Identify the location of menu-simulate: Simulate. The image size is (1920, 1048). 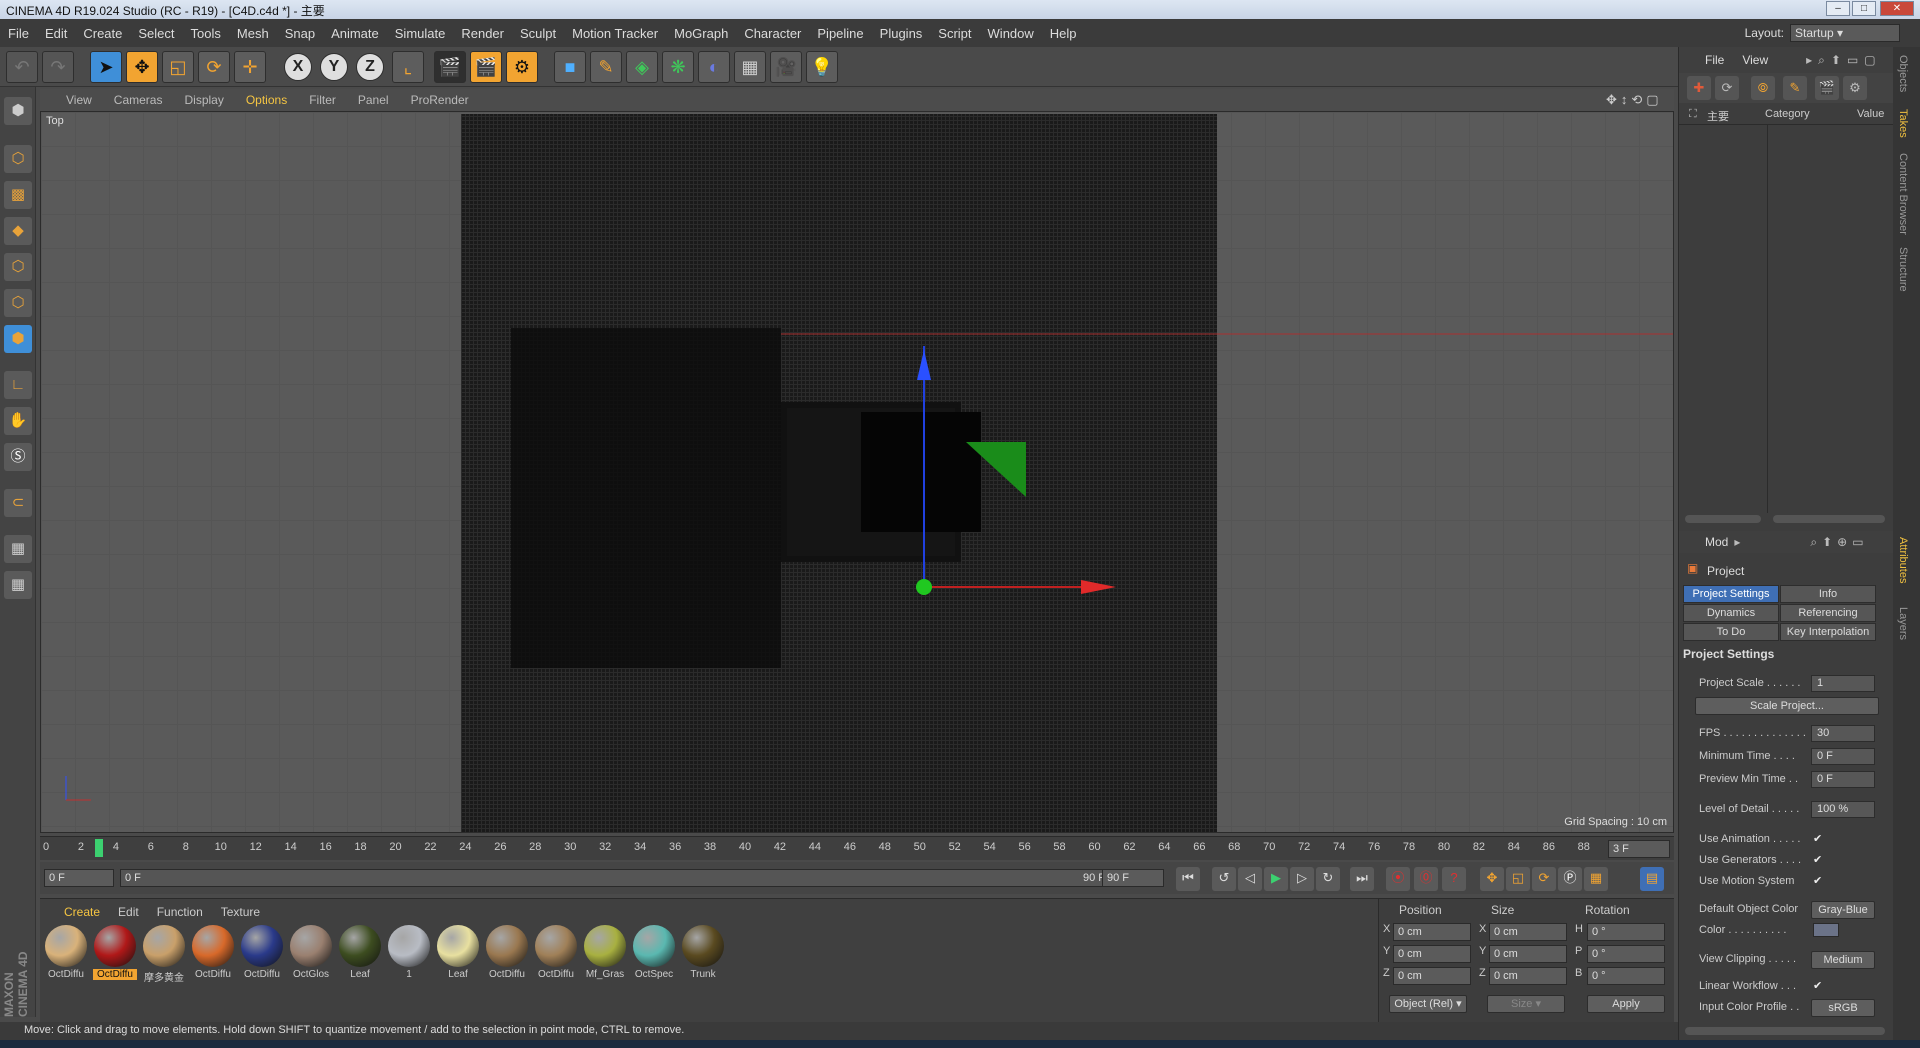
(420, 33).